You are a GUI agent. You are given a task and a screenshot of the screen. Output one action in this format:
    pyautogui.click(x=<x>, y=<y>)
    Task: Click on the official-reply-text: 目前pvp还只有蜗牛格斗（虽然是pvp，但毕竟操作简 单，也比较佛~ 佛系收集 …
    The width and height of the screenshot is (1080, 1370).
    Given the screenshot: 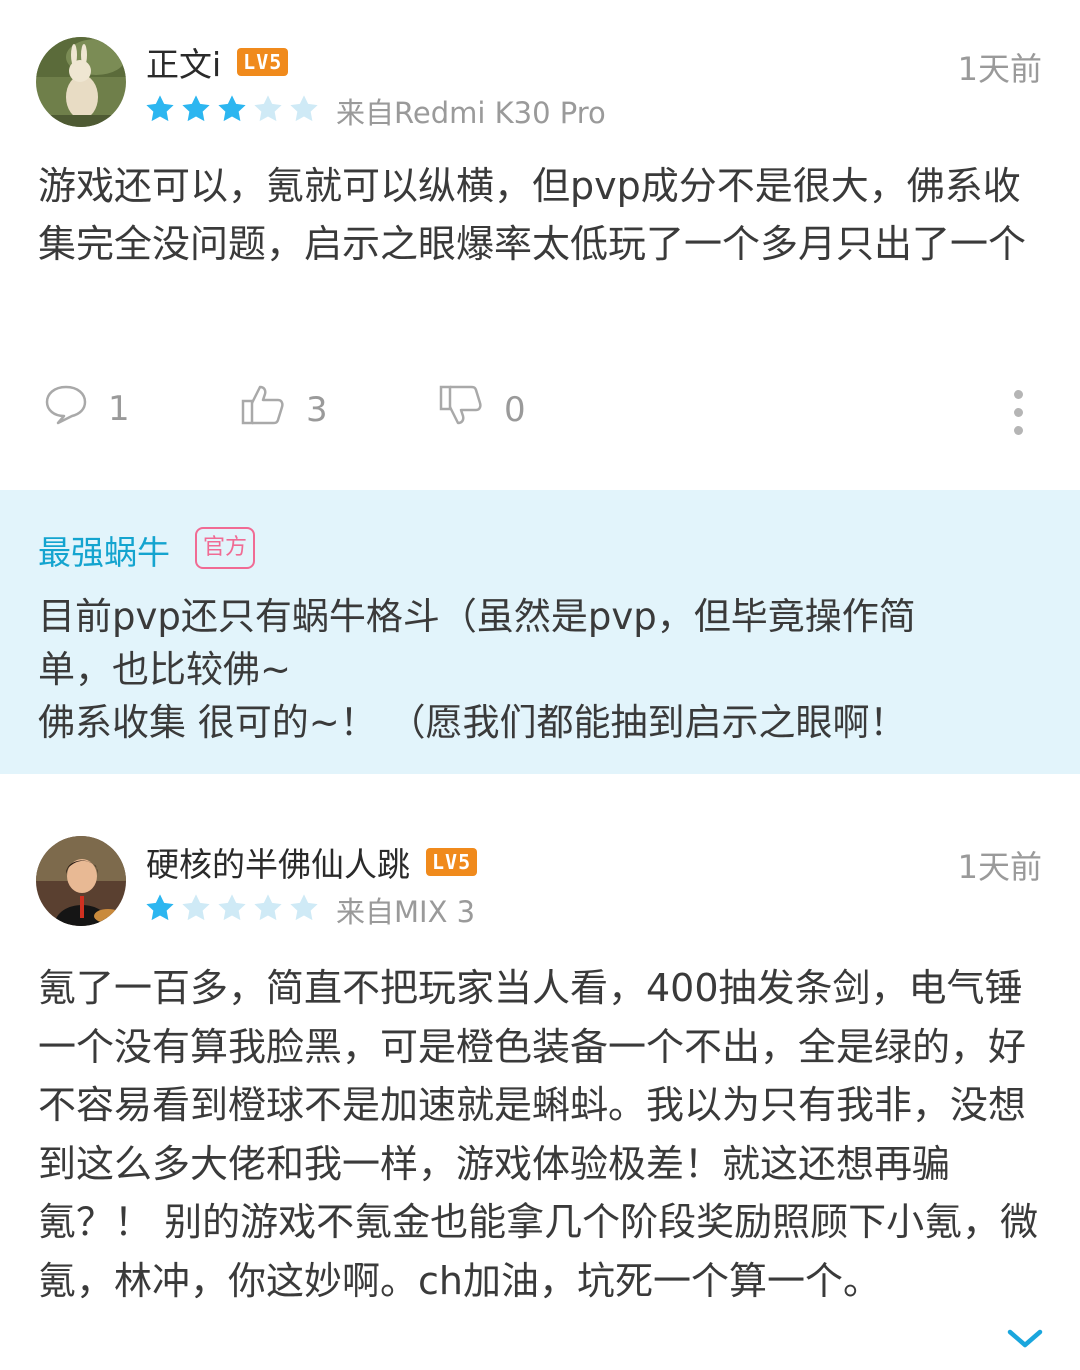 What is the action you would take?
    pyautogui.click(x=548, y=669)
    